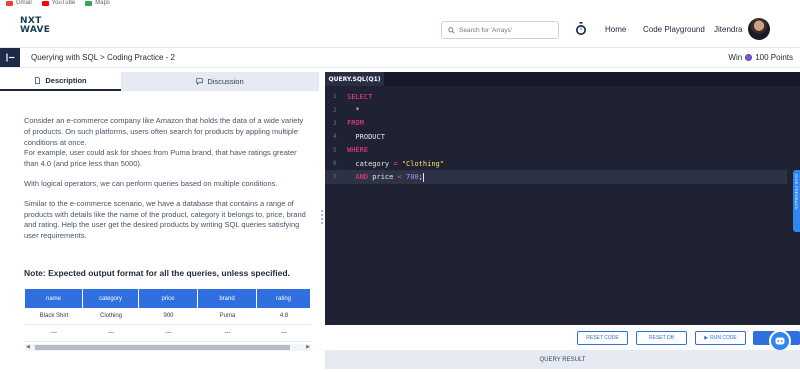  What do you see at coordinates (284, 316) in the screenshot?
I see `table-cell: 4.8` at bounding box center [284, 316].